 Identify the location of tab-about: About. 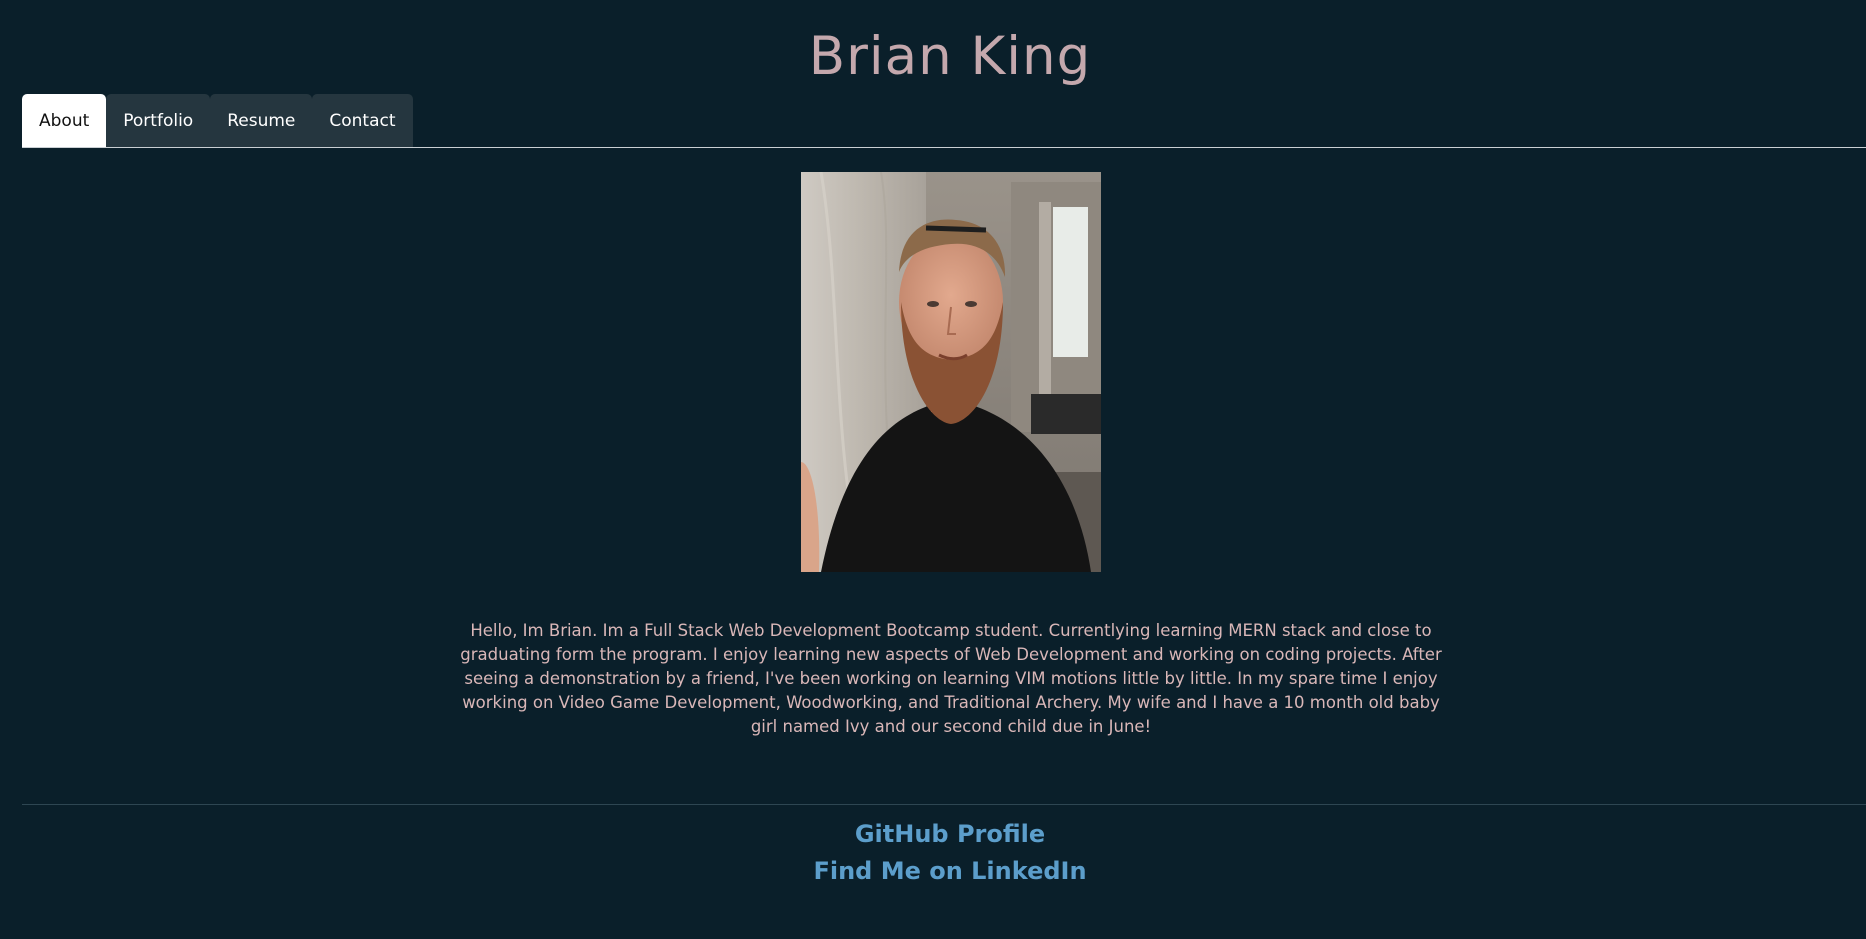
(64, 120).